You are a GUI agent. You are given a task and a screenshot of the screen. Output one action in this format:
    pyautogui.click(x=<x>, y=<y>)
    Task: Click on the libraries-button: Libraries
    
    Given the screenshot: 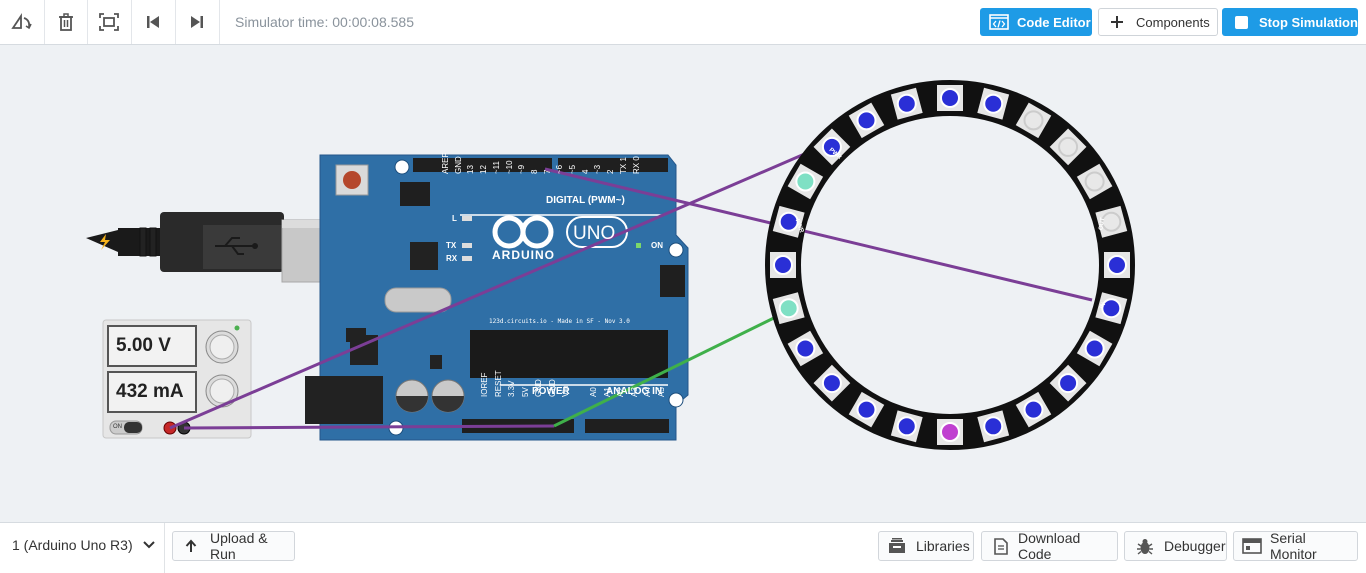 What is the action you would take?
    pyautogui.click(x=926, y=546)
    